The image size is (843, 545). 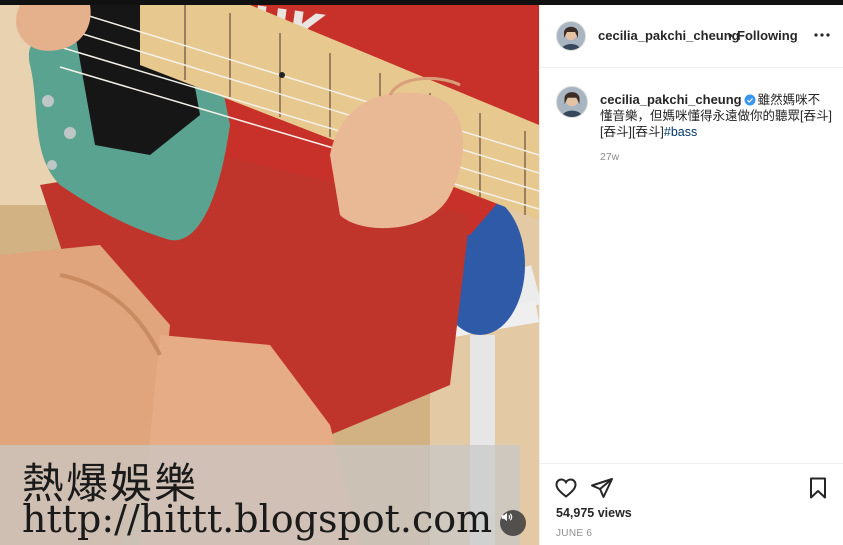 I want to click on verified-badge-icon, so click(x=750, y=100).